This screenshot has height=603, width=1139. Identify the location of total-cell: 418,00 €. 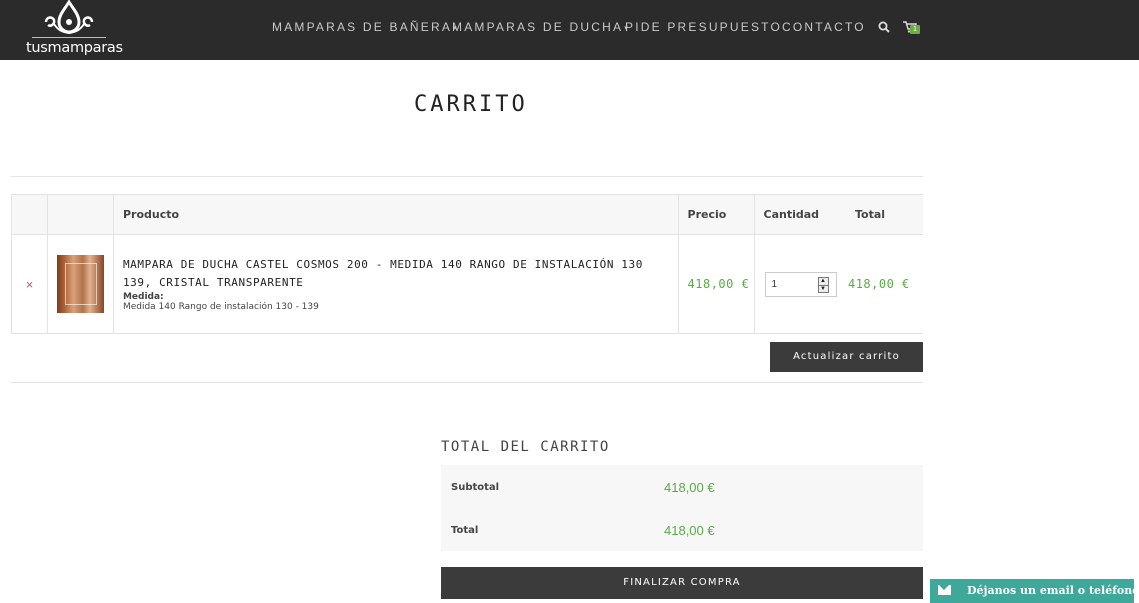
(884, 284).